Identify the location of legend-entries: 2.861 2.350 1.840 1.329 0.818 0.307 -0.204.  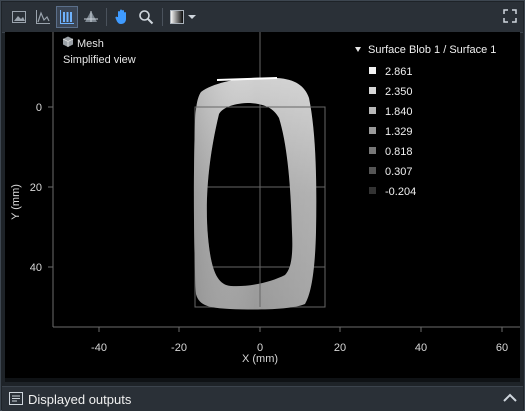
(392, 132).